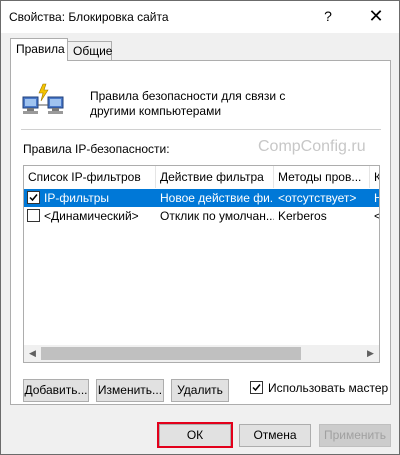 The width and height of the screenshot is (400, 455). What do you see at coordinates (275, 435) in the screenshot?
I see `cancel-button: Отмена` at bounding box center [275, 435].